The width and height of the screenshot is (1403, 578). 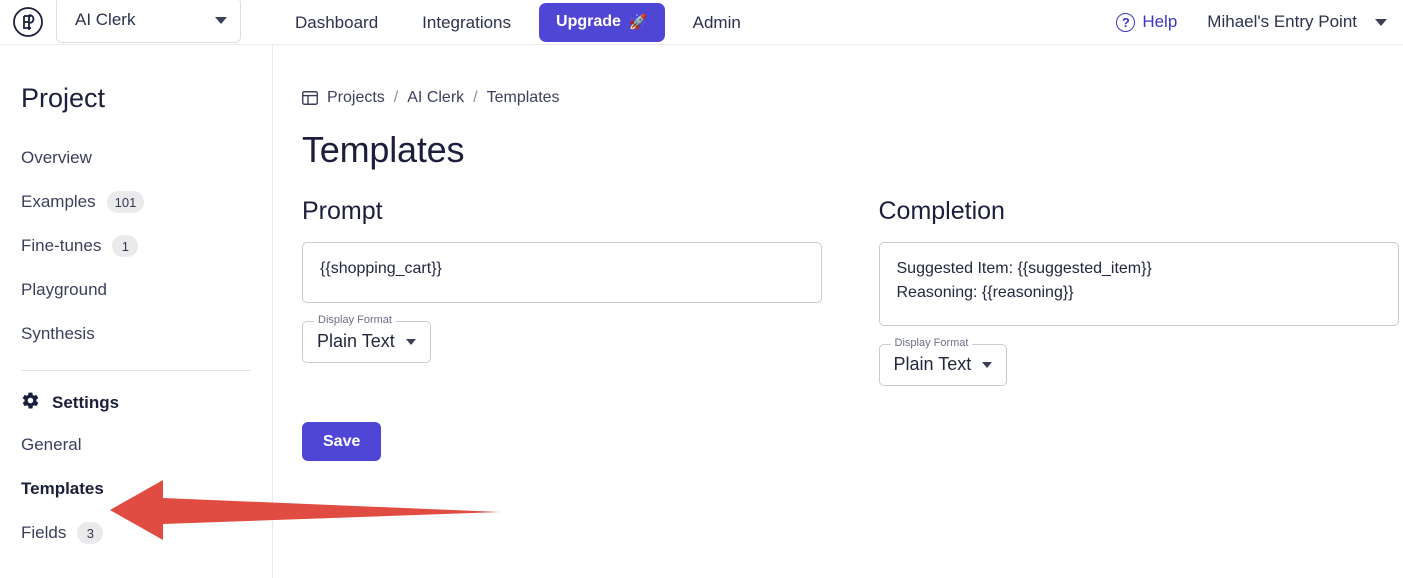 What do you see at coordinates (136, 334) in the screenshot?
I see `sidebar-item-synthesis: Synthesis` at bounding box center [136, 334].